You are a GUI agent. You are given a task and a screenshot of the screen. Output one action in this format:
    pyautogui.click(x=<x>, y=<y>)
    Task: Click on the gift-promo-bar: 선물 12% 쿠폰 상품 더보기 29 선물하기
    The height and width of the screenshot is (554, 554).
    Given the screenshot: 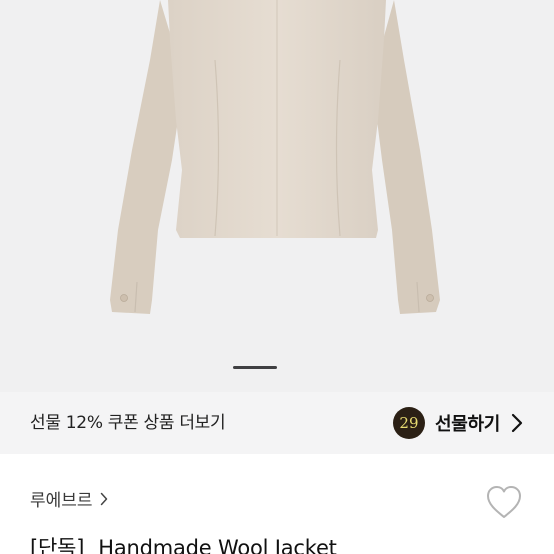 What is the action you would take?
    pyautogui.click(x=277, y=423)
    